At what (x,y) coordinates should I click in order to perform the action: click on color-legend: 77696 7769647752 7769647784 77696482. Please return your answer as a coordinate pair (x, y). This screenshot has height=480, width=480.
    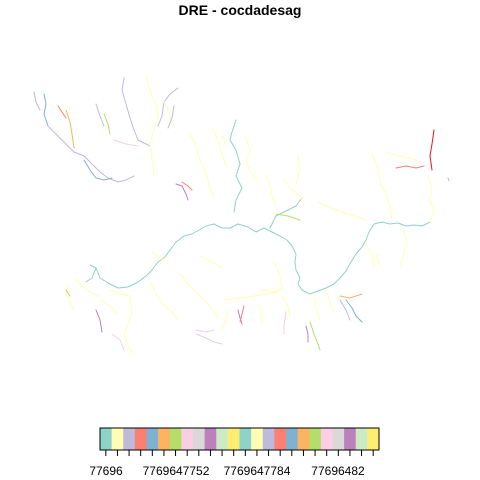
    Looking at the image, I should click on (234, 452).